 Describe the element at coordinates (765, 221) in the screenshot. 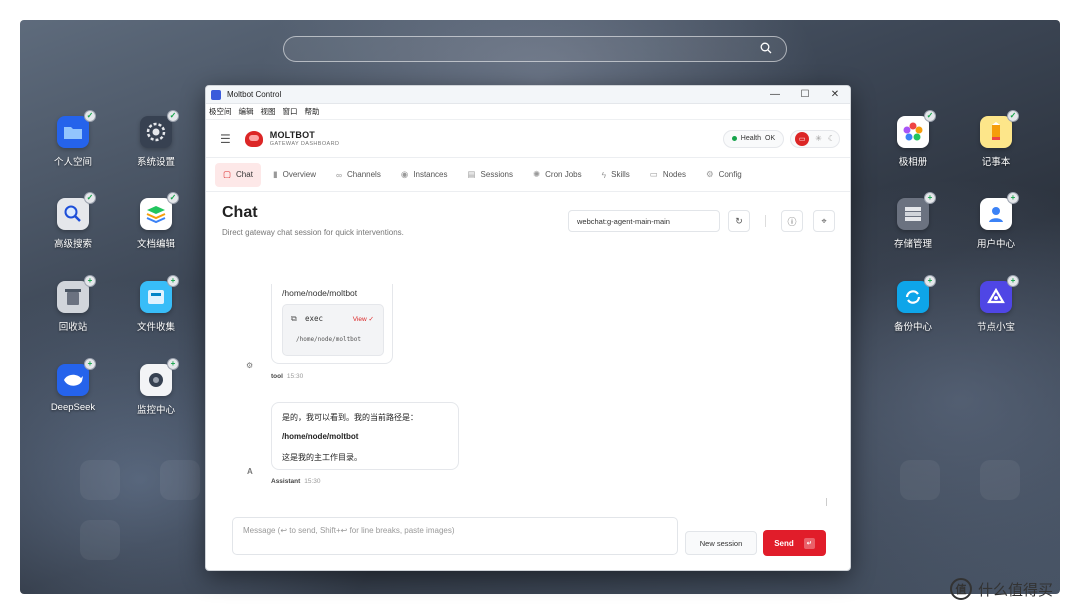

I see `divider` at that location.